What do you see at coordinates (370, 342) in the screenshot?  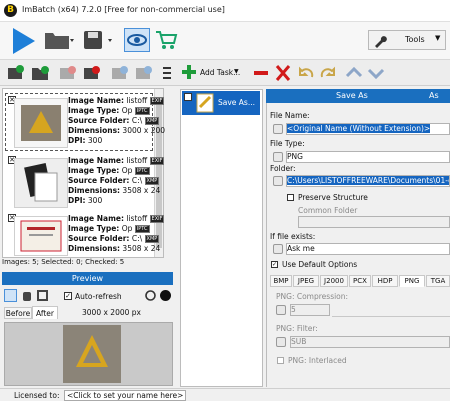 I see `filter-select: SUB` at bounding box center [370, 342].